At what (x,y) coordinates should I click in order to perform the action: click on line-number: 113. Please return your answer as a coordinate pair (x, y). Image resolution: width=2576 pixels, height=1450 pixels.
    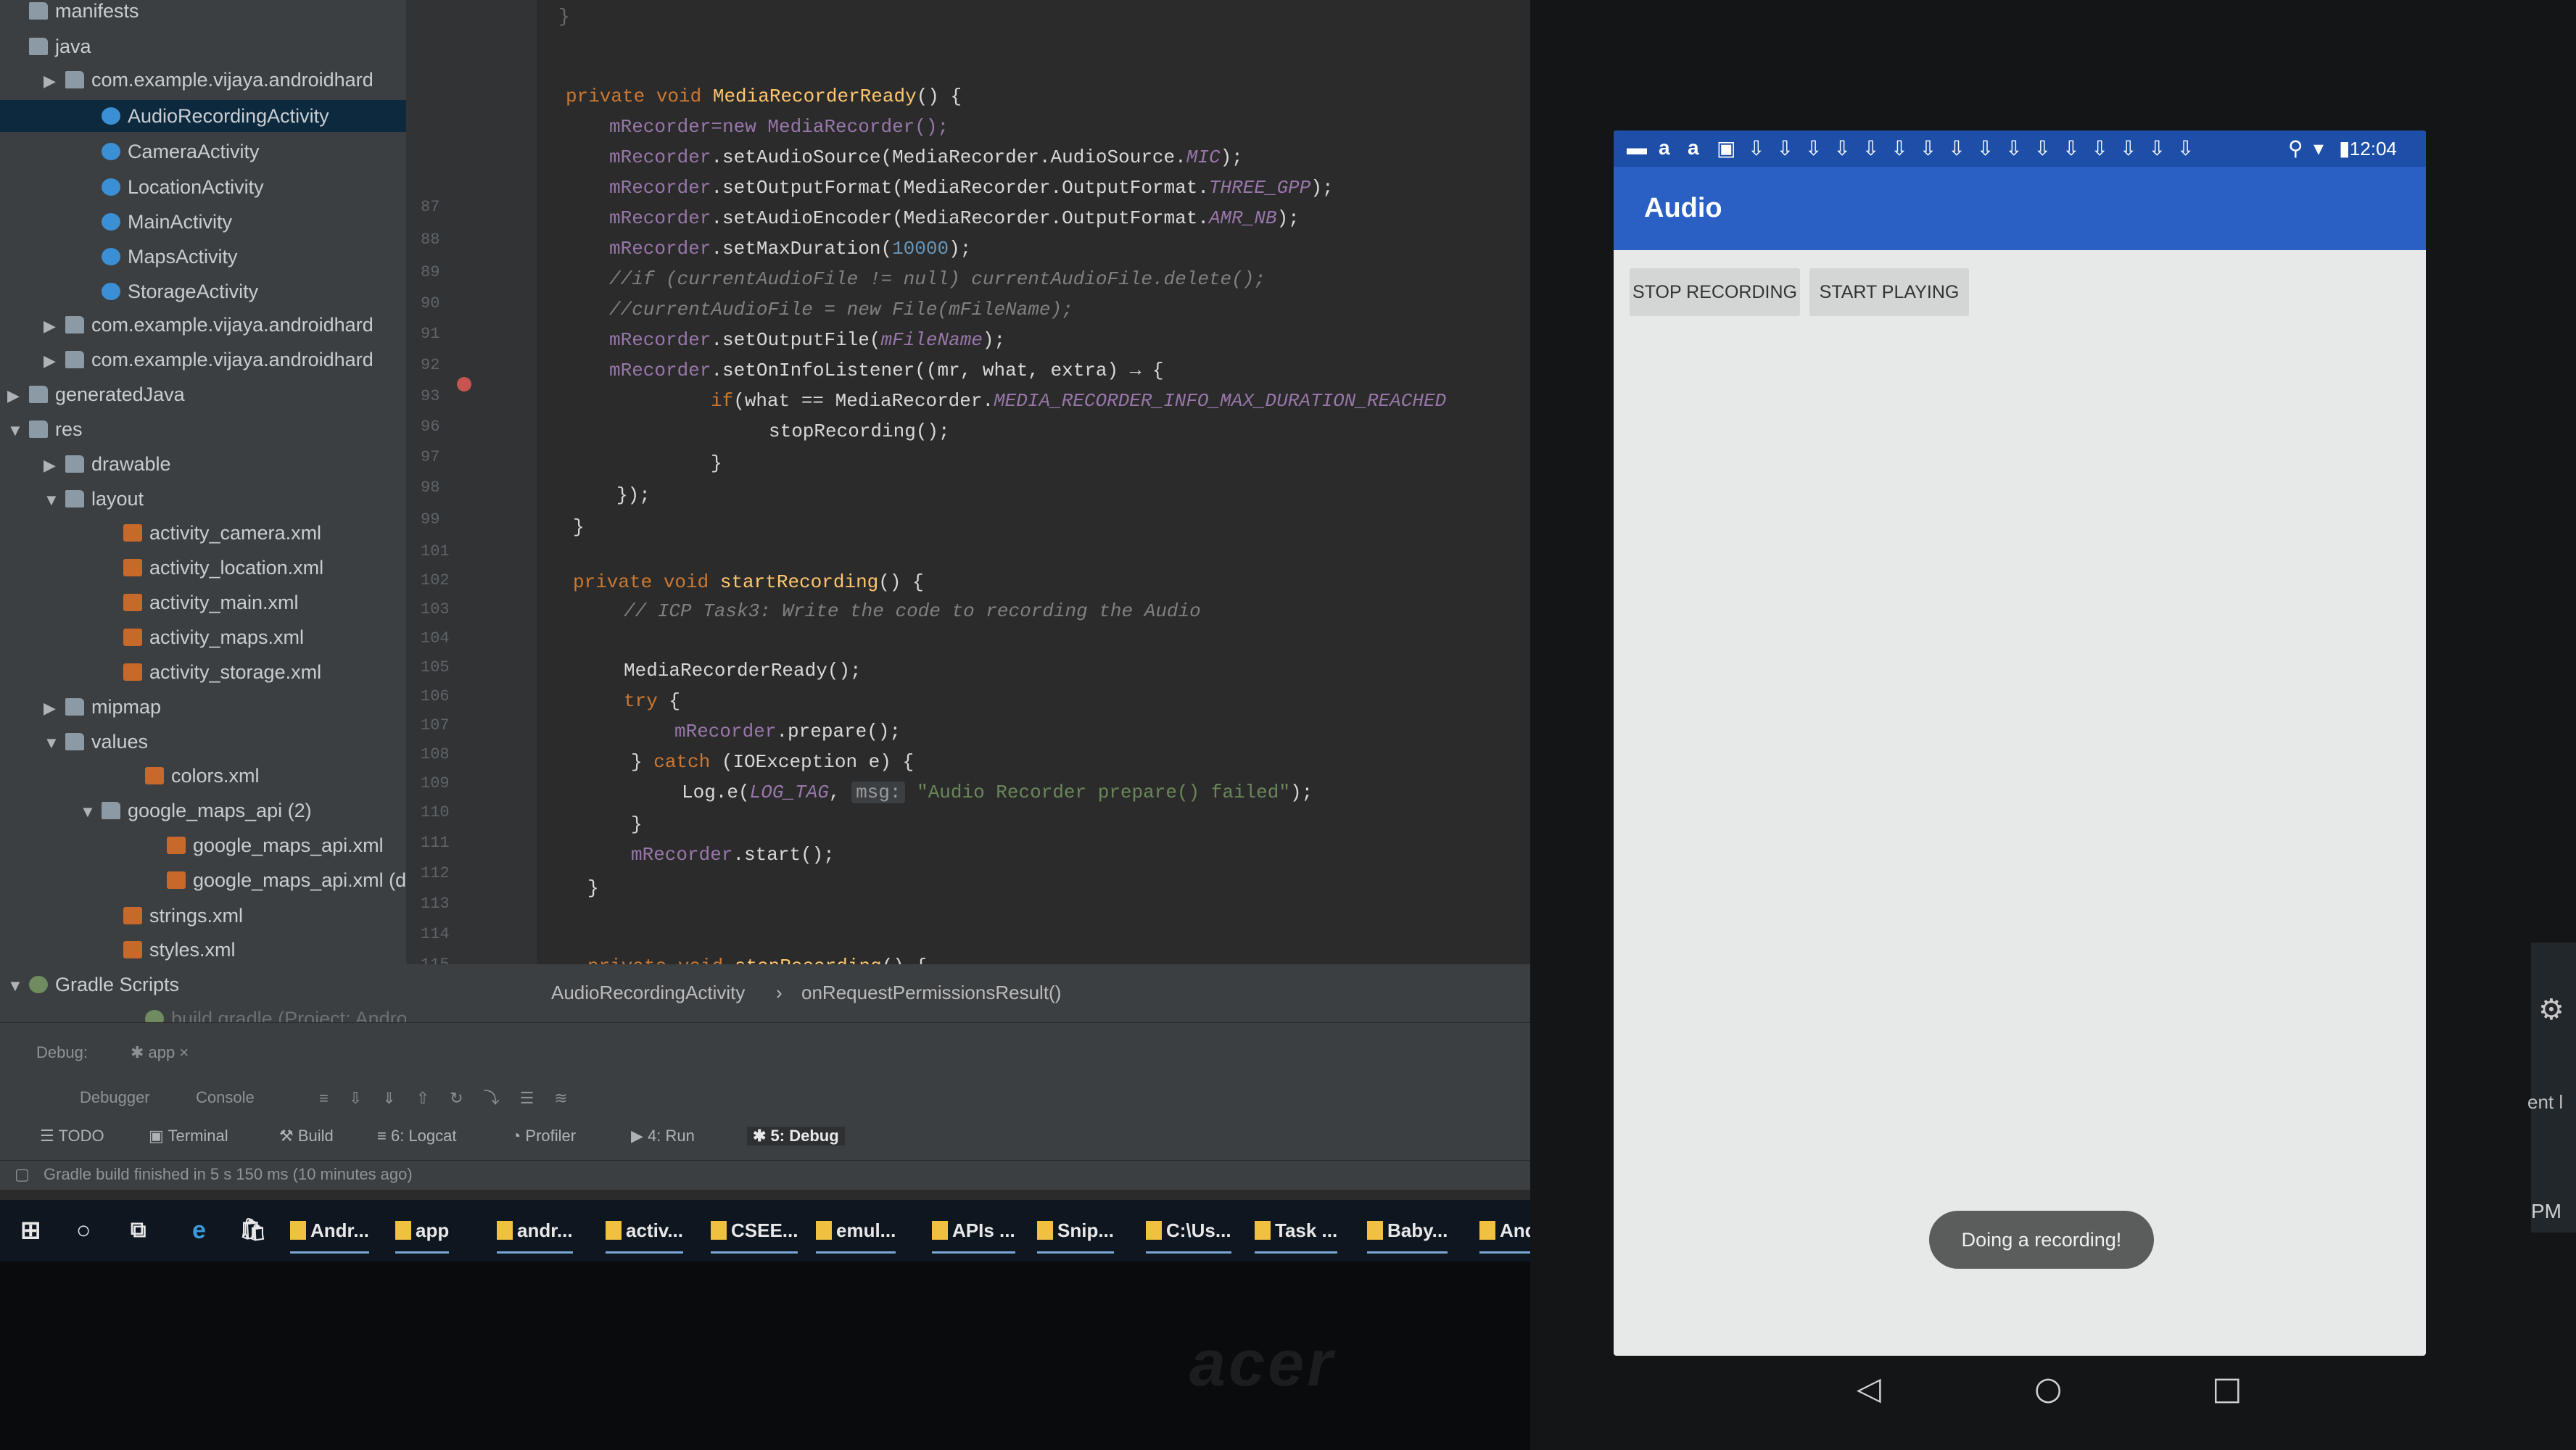
    Looking at the image, I should click on (435, 904).